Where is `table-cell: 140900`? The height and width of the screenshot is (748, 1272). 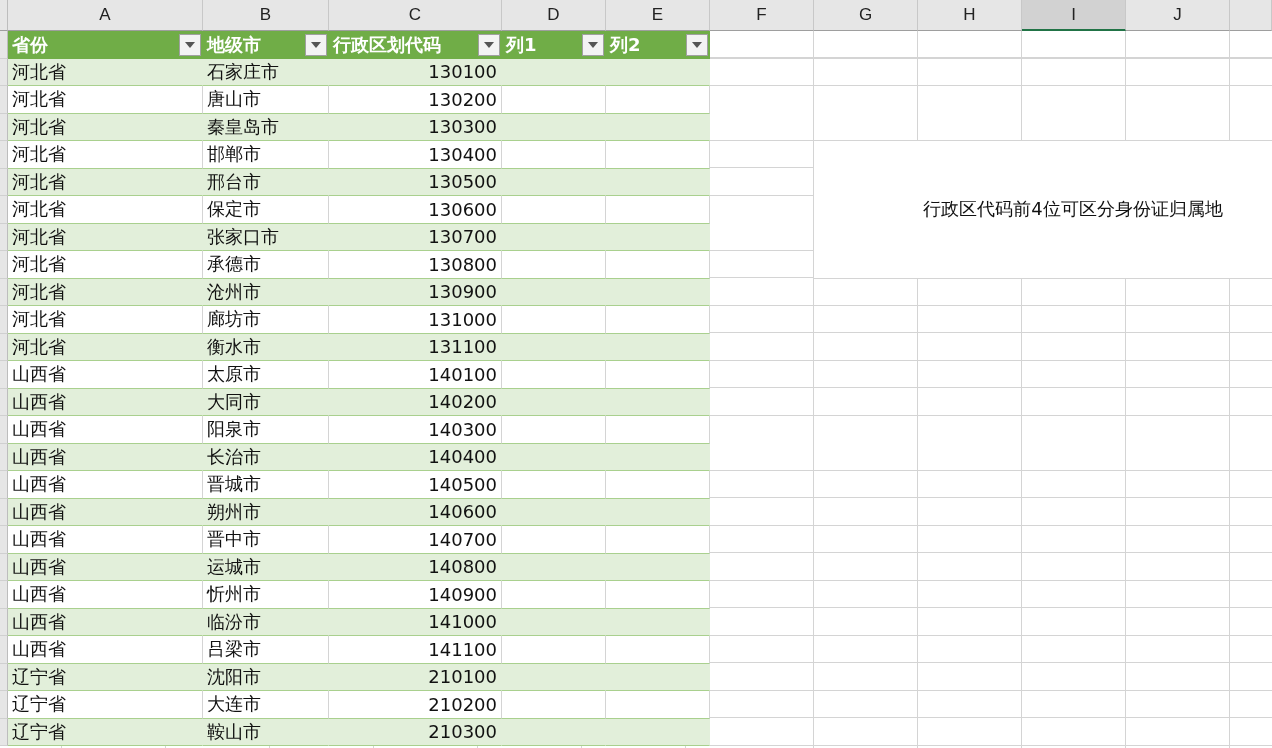 table-cell: 140900 is located at coordinates (415, 595).